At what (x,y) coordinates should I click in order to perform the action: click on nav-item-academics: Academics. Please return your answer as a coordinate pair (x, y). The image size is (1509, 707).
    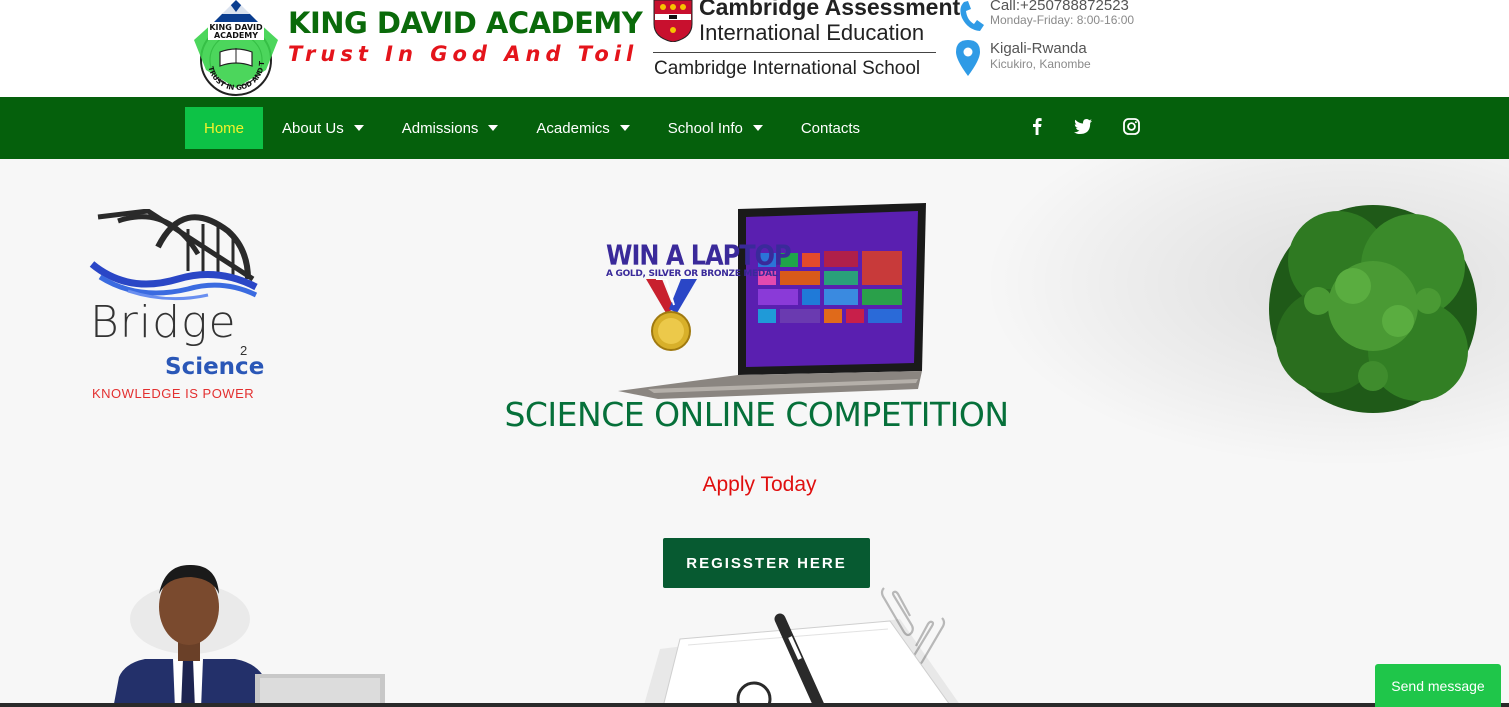
    Looking at the image, I should click on (582, 128).